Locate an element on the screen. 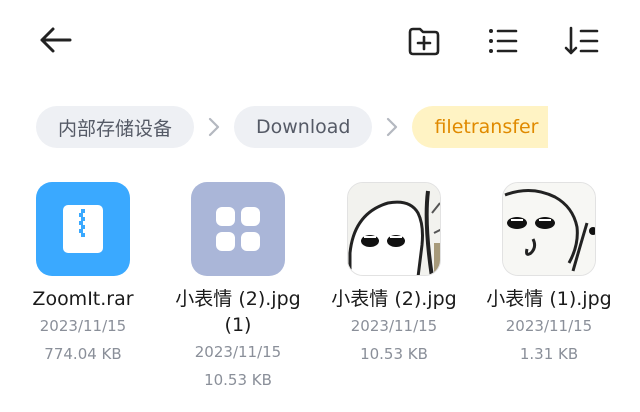 This screenshot has height=412, width=640. breadcrumb-item-internal-storage: 内部存储设备 is located at coordinates (115, 127).